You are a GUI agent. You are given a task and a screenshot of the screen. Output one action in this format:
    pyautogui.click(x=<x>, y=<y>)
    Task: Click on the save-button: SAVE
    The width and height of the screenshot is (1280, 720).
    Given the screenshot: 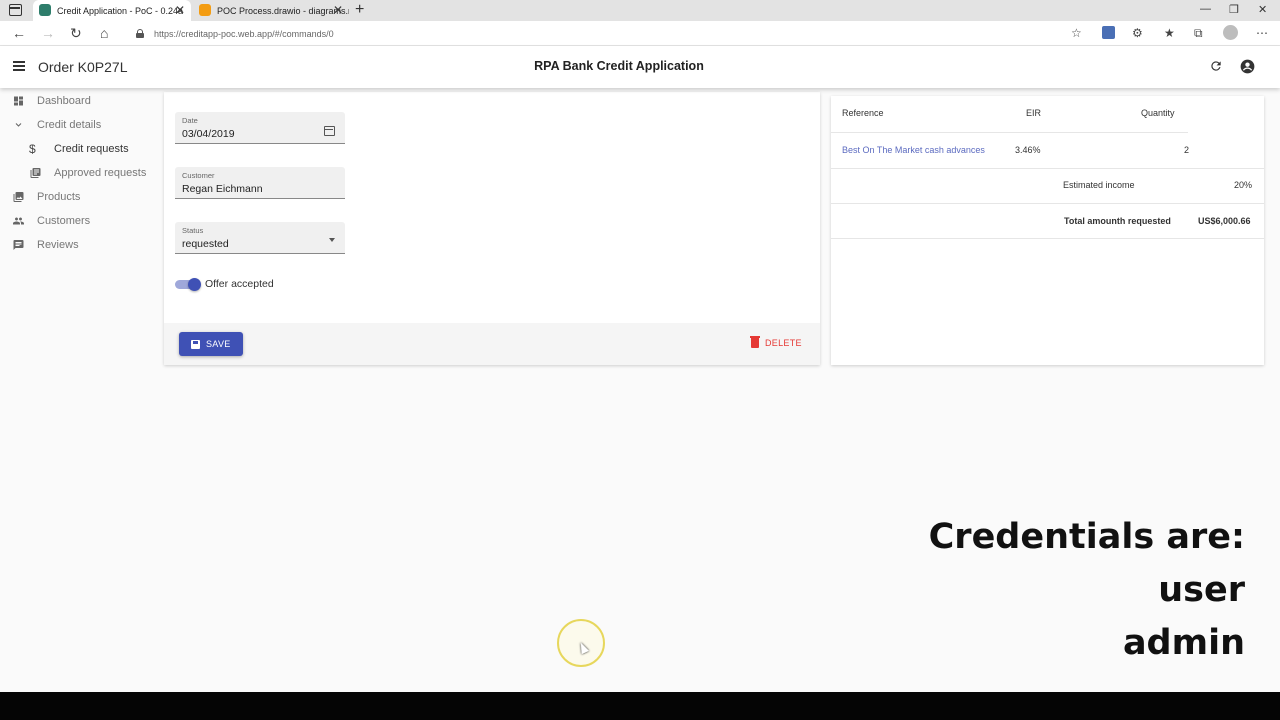 What is the action you would take?
    pyautogui.click(x=211, y=344)
    